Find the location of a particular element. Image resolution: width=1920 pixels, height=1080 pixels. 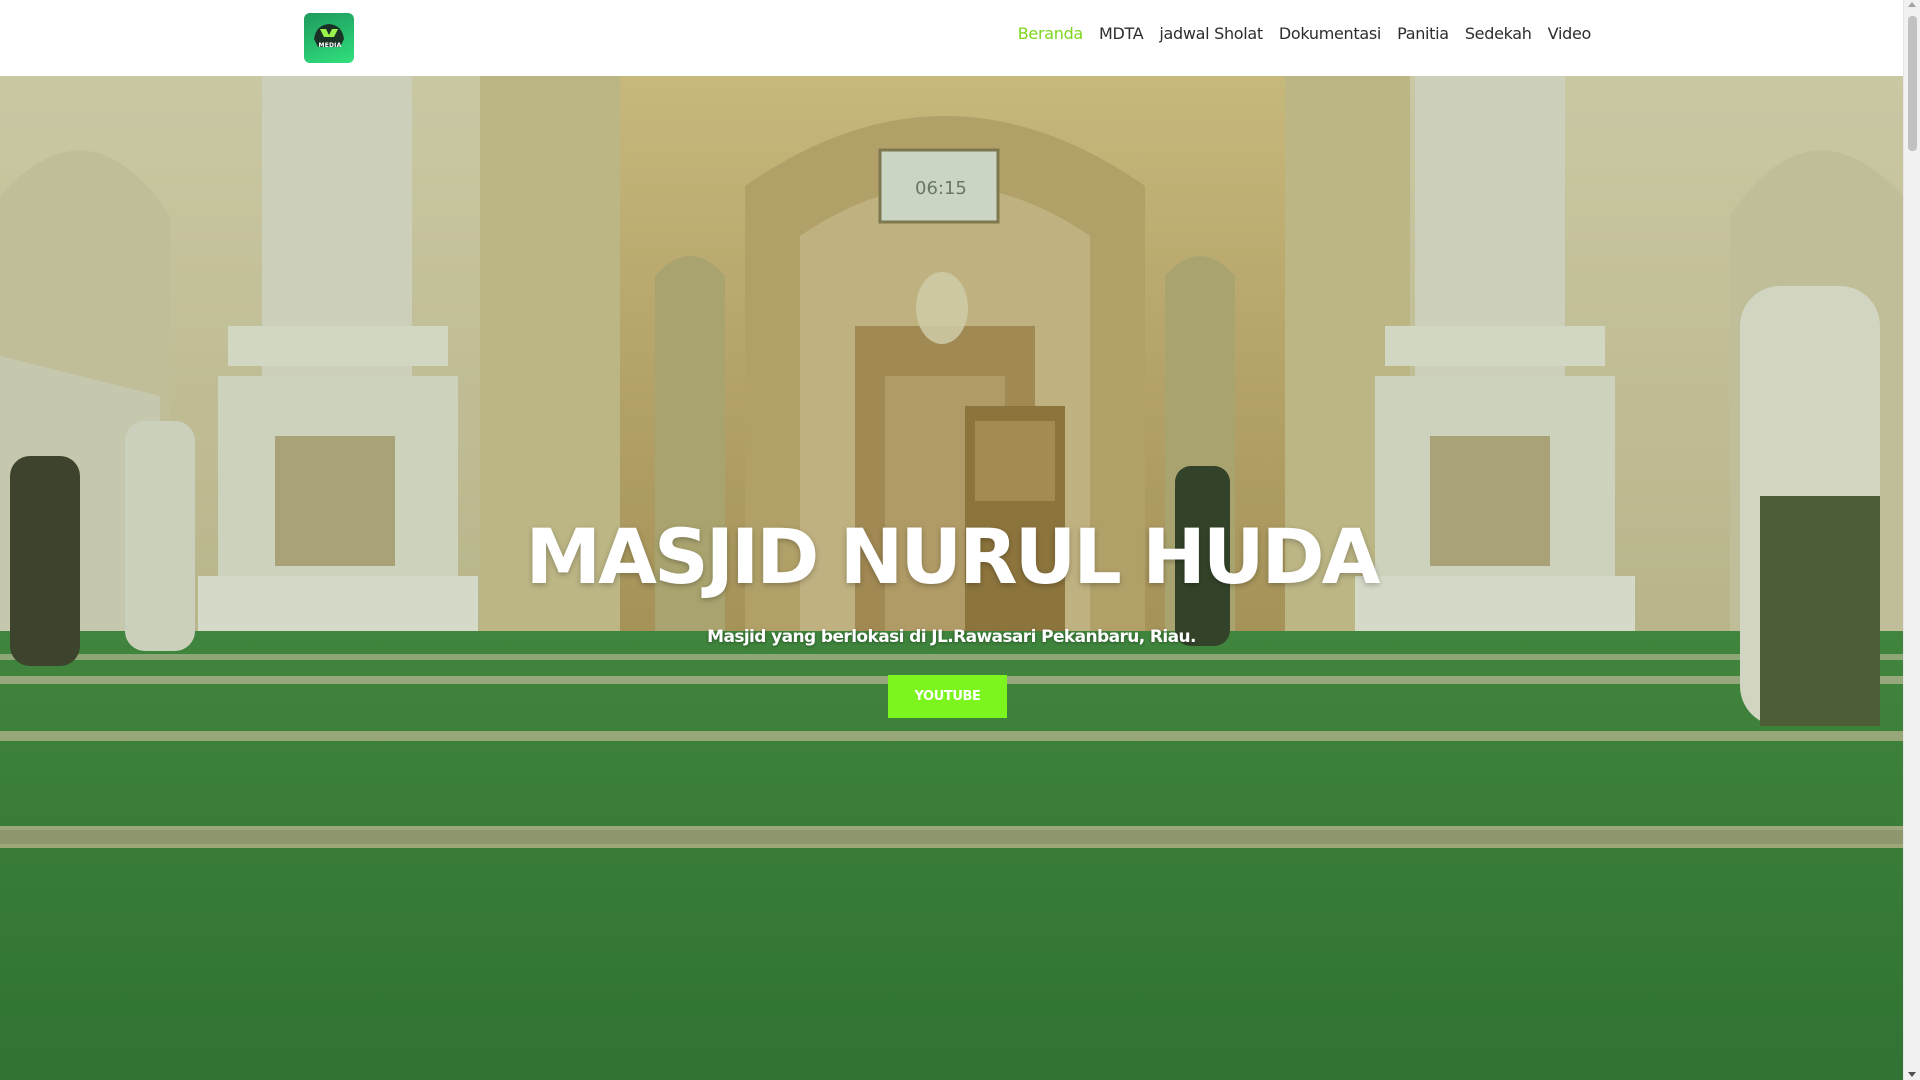

nav-mdta: MDTA is located at coordinates (1121, 33).